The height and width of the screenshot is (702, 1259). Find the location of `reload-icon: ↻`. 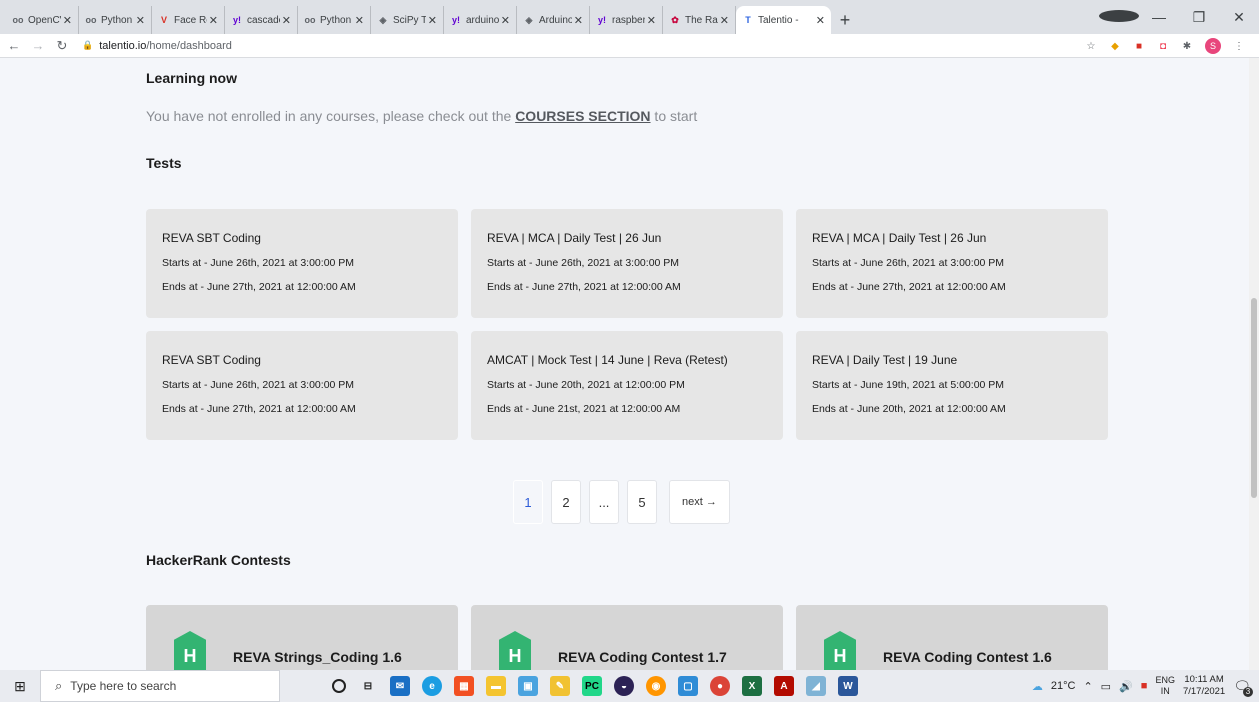

reload-icon: ↻ is located at coordinates (62, 46).